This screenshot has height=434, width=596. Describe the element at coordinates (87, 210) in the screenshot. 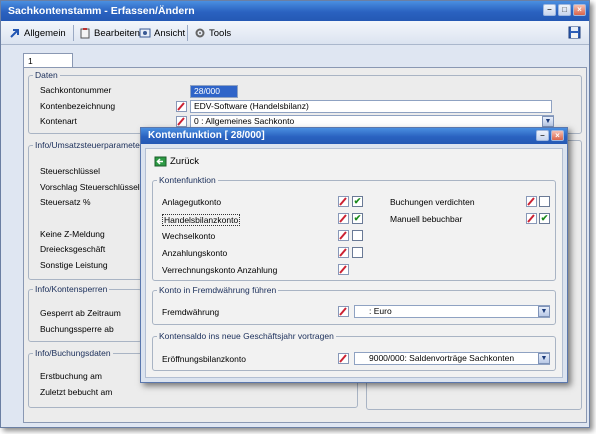

I see `ust-group: Info/Umsatzsteuerparameter` at that location.